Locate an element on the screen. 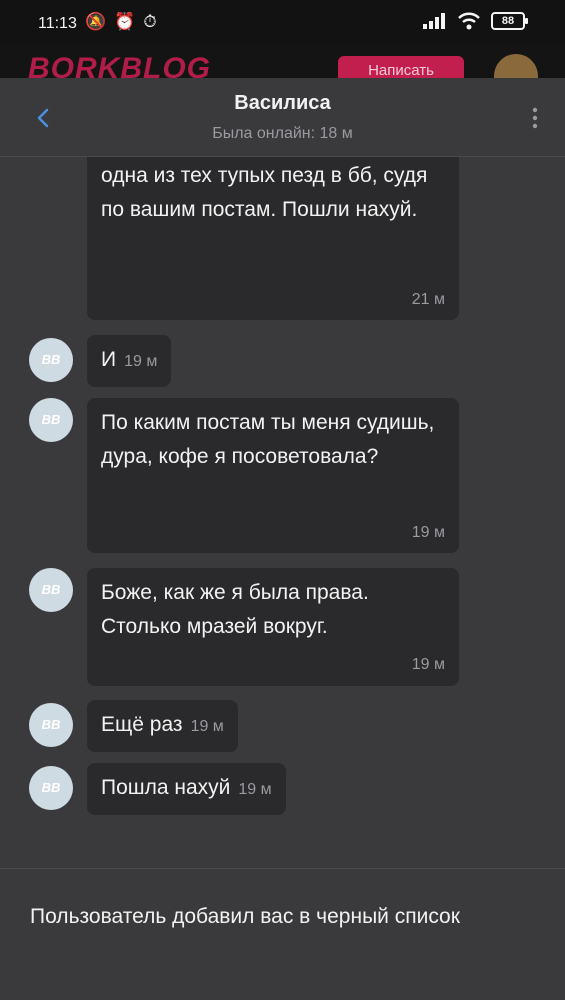 This screenshot has height=1000, width=565. message-bubble: Ещё раз 19 м is located at coordinates (162, 726).